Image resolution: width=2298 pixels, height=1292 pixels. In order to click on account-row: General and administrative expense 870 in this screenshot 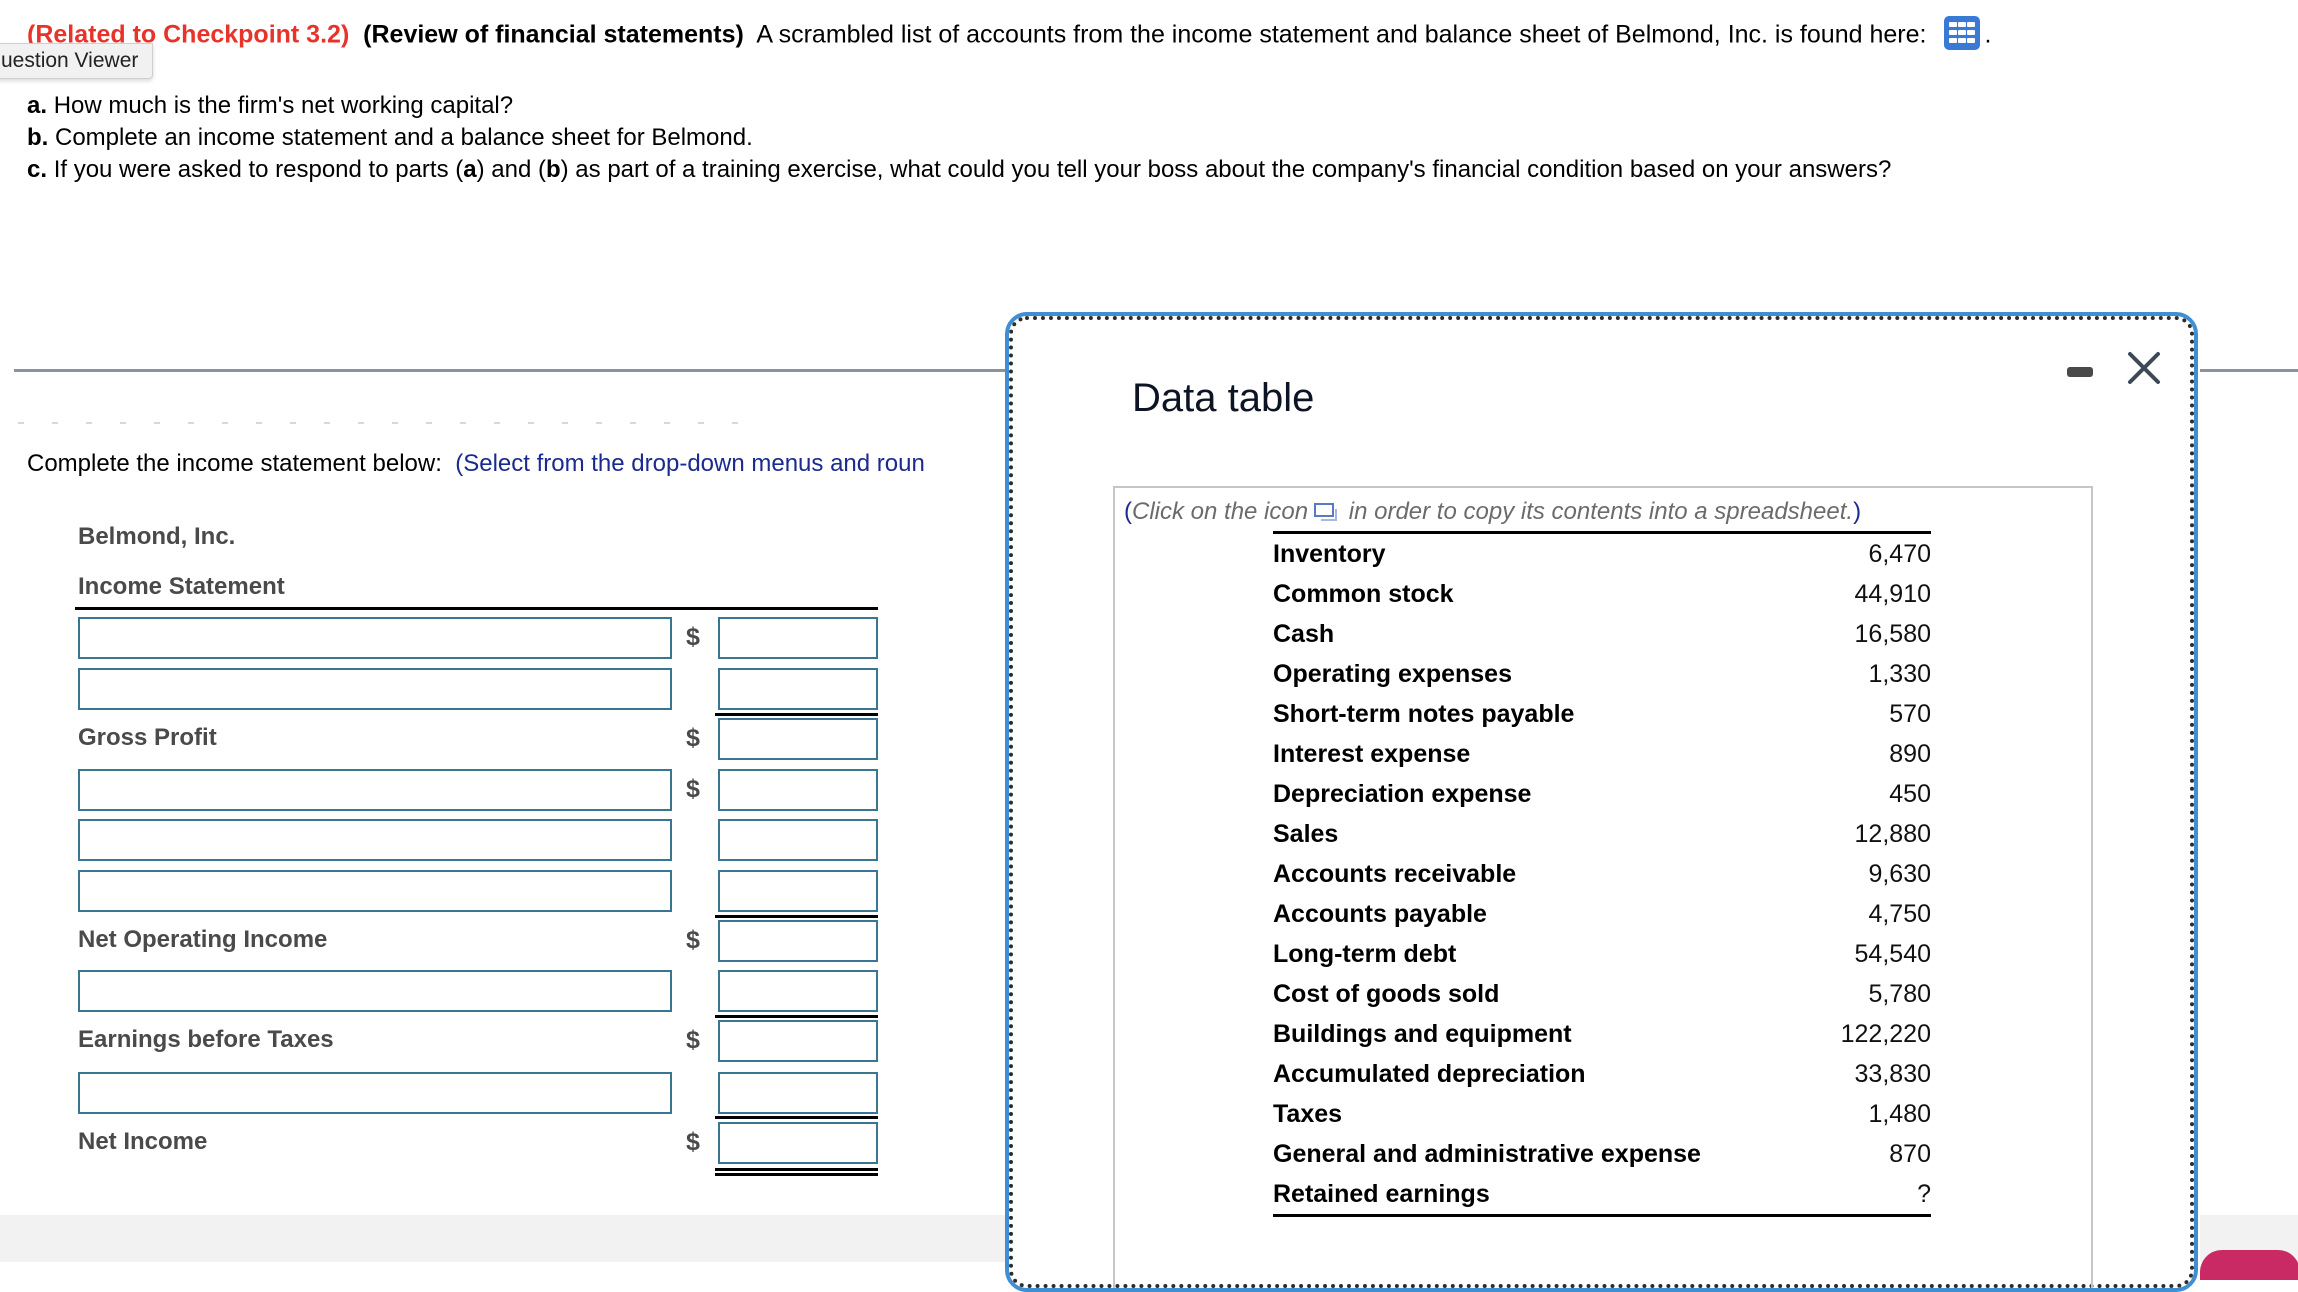, I will do `click(1602, 1154)`.